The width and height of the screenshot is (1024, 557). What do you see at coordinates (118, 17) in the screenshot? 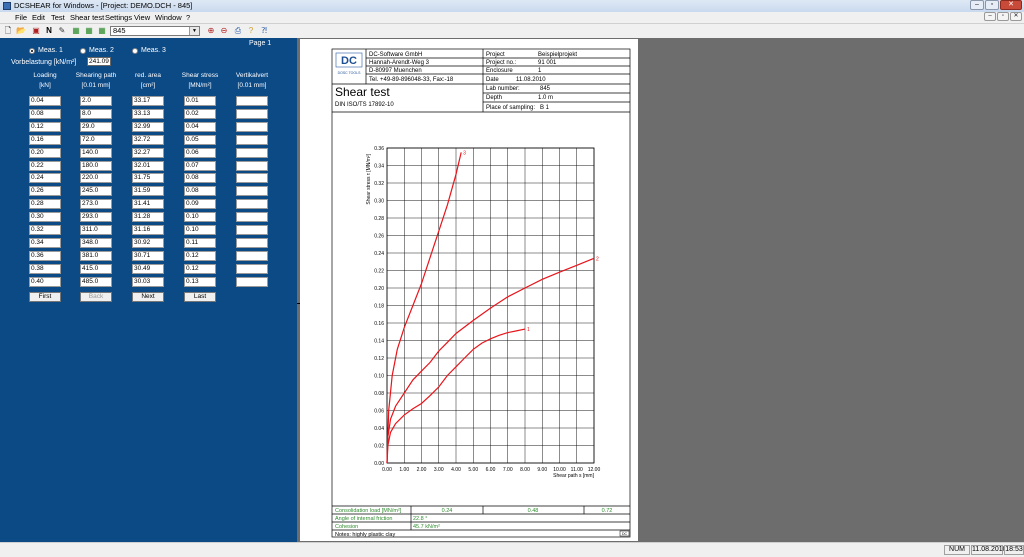
I see `menu-settings: Settings` at bounding box center [118, 17].